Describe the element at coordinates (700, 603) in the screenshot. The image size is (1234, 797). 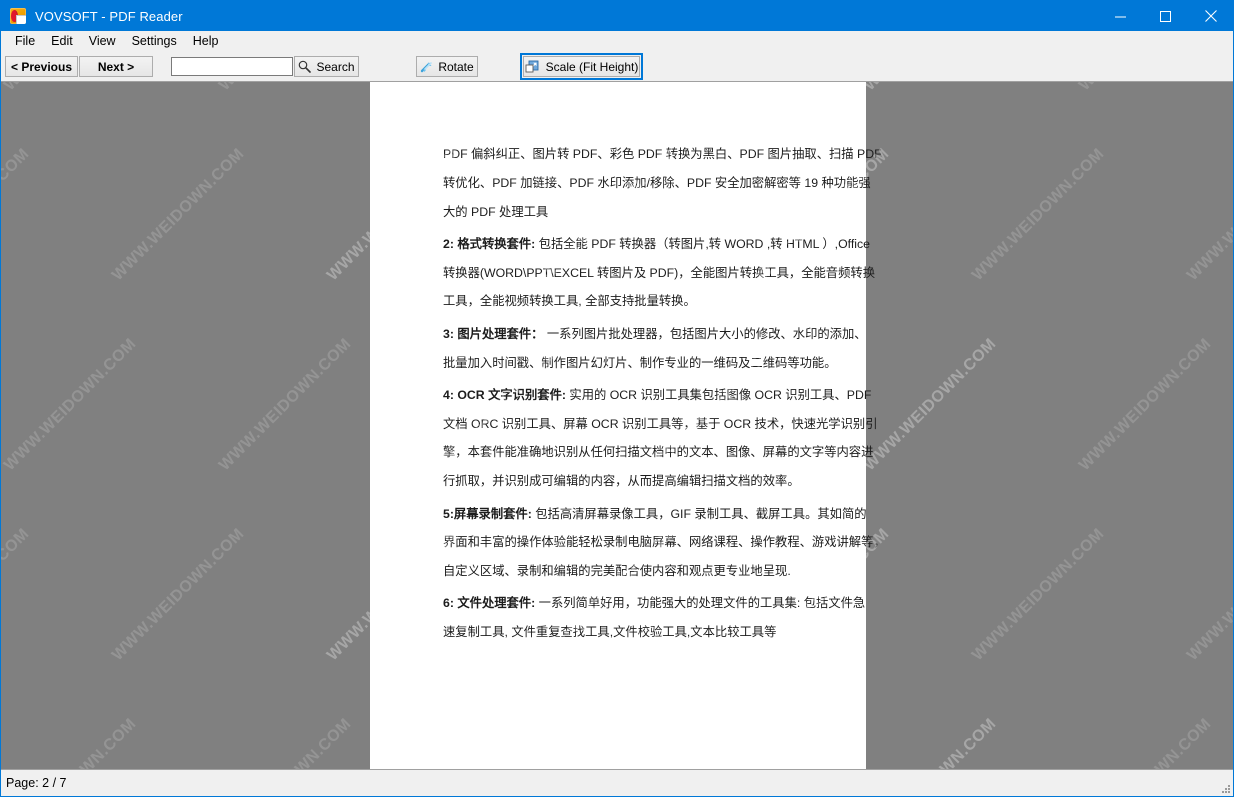
I see `document-text: 一系列简单好用，功能强大的处理文件的工具集: 包括文件急` at that location.